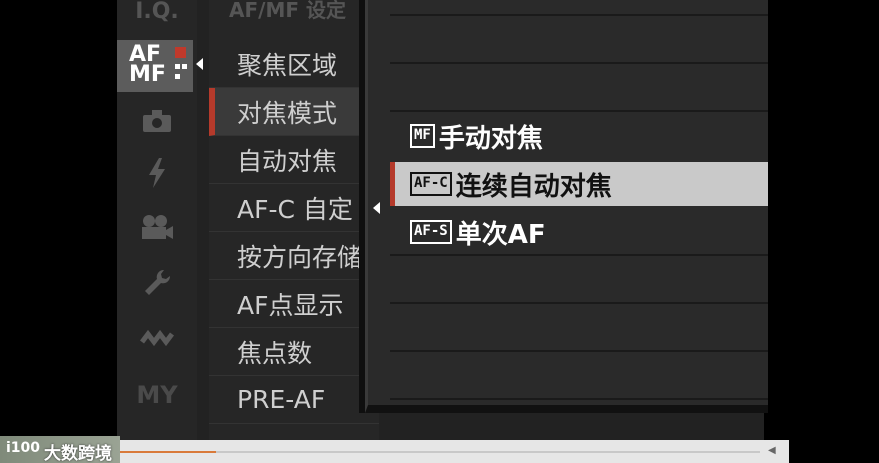 The image size is (879, 463). What do you see at coordinates (490, 138) in the screenshot?
I see `option-label: 手动对焦` at bounding box center [490, 138].